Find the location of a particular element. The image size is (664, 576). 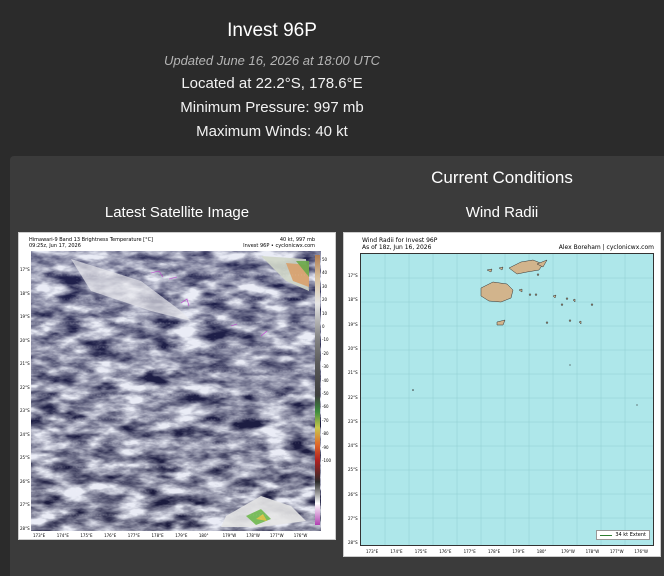

colorbar-tick: -30 is located at coordinates (325, 367).